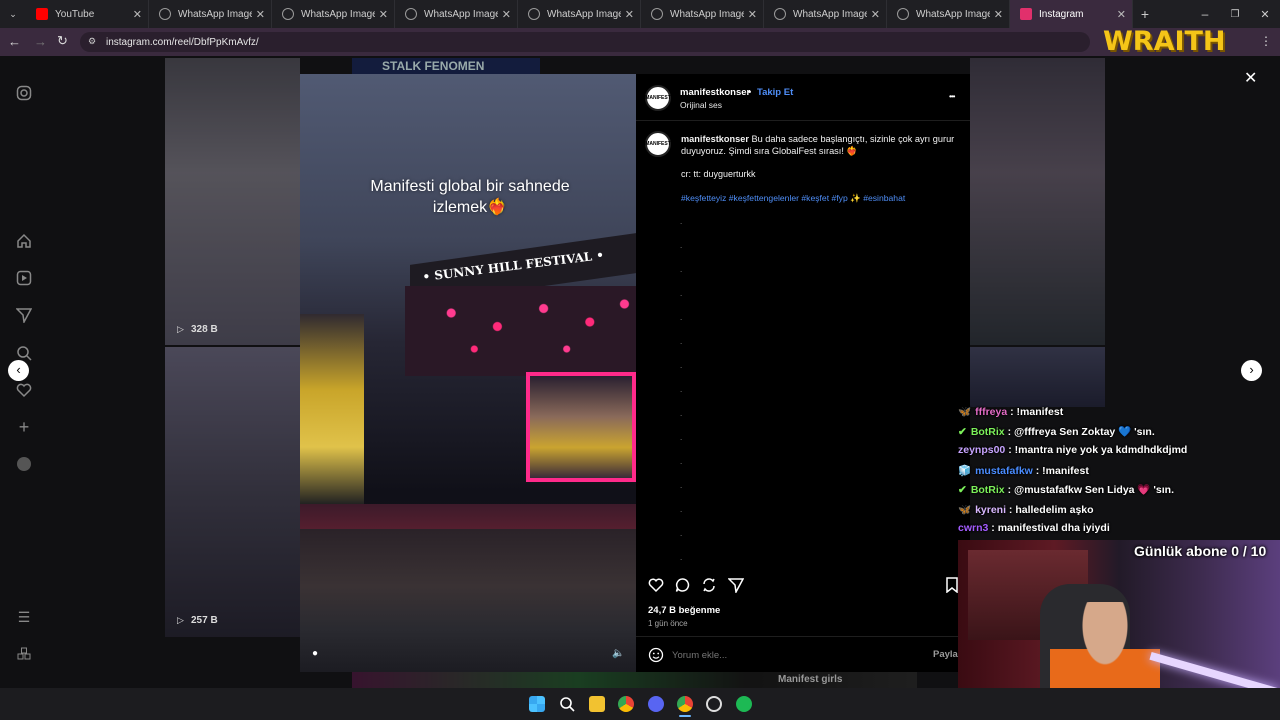 Image resolution: width=1280 pixels, height=720 pixels. What do you see at coordinates (715, 92) in the screenshot?
I see `author-username: manifestkonser` at bounding box center [715, 92].